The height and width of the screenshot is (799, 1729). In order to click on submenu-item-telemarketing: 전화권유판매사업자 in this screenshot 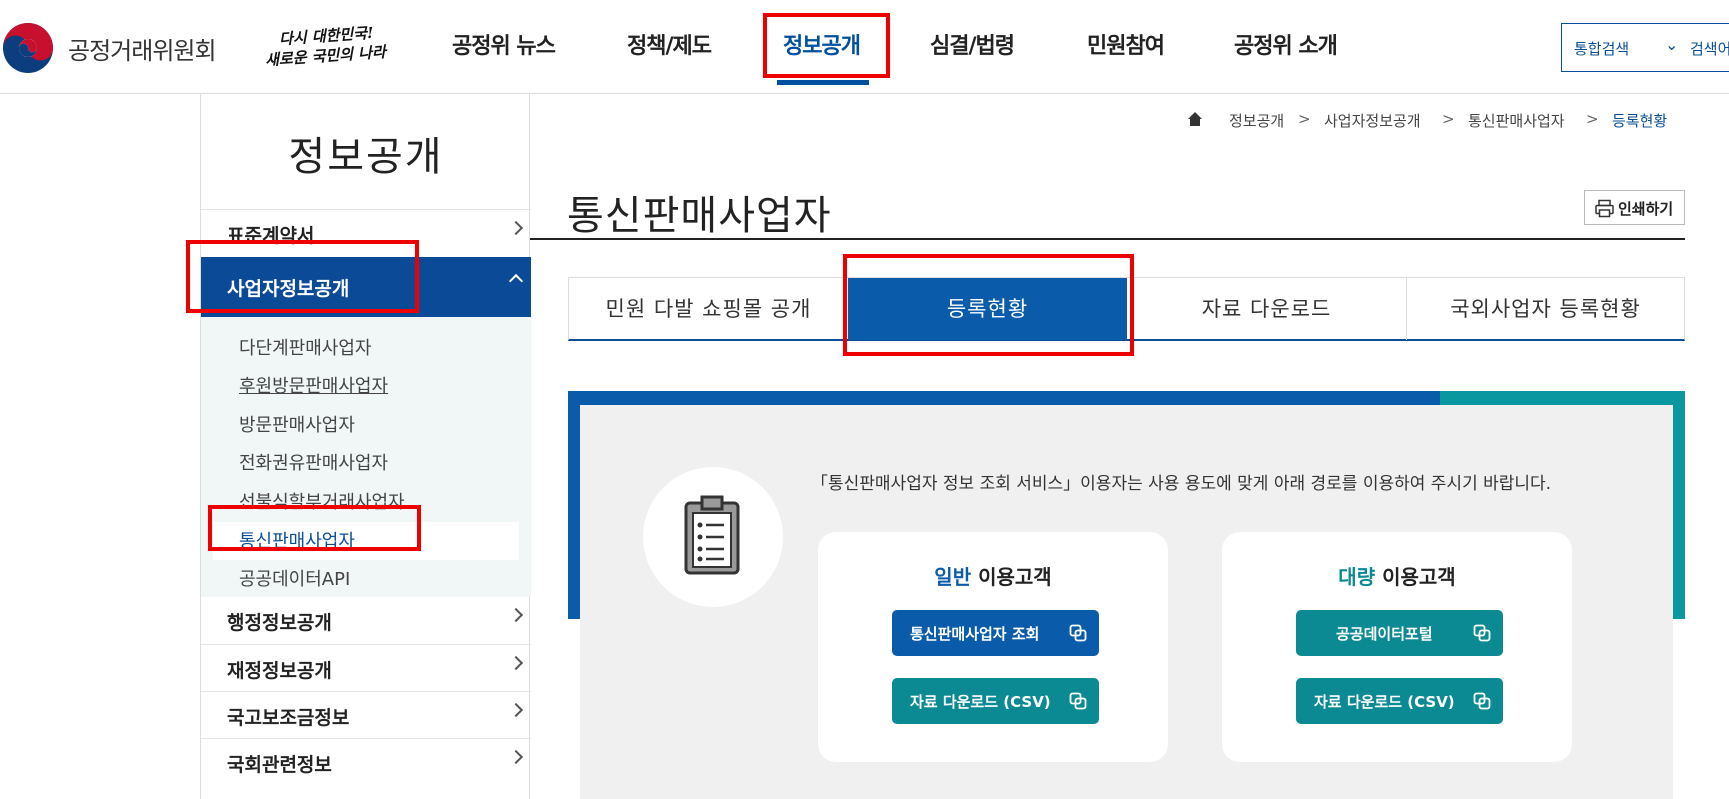, I will do `click(313, 462)`.